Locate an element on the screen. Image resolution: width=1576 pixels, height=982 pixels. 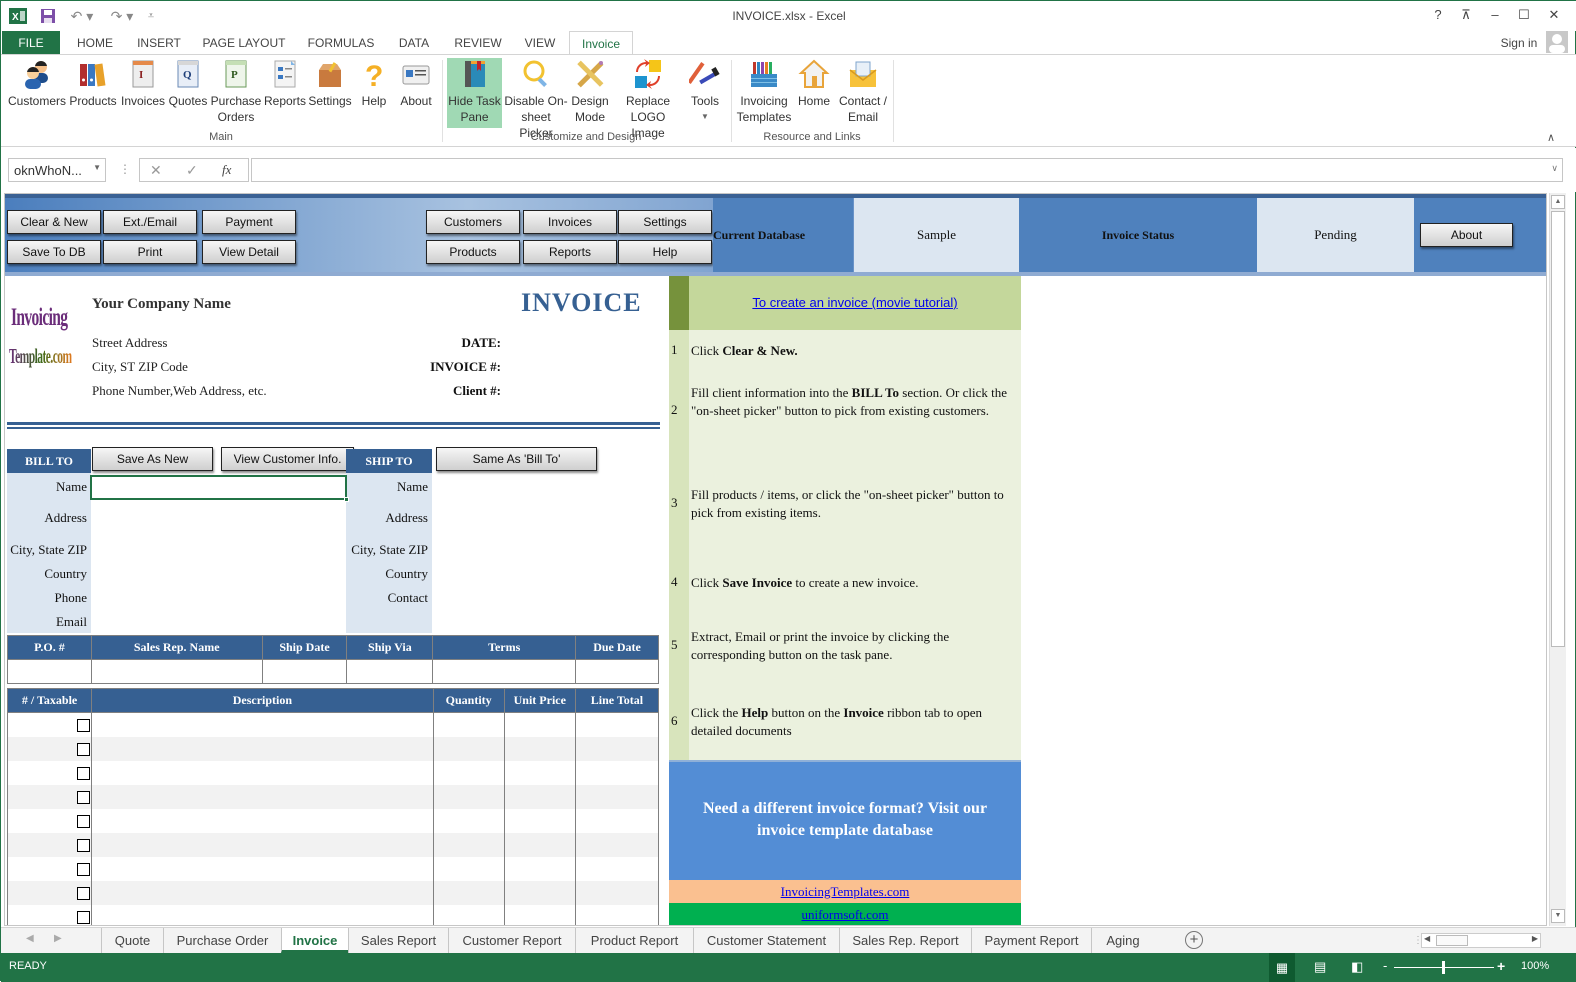
about-button: About is located at coordinates (1466, 235).